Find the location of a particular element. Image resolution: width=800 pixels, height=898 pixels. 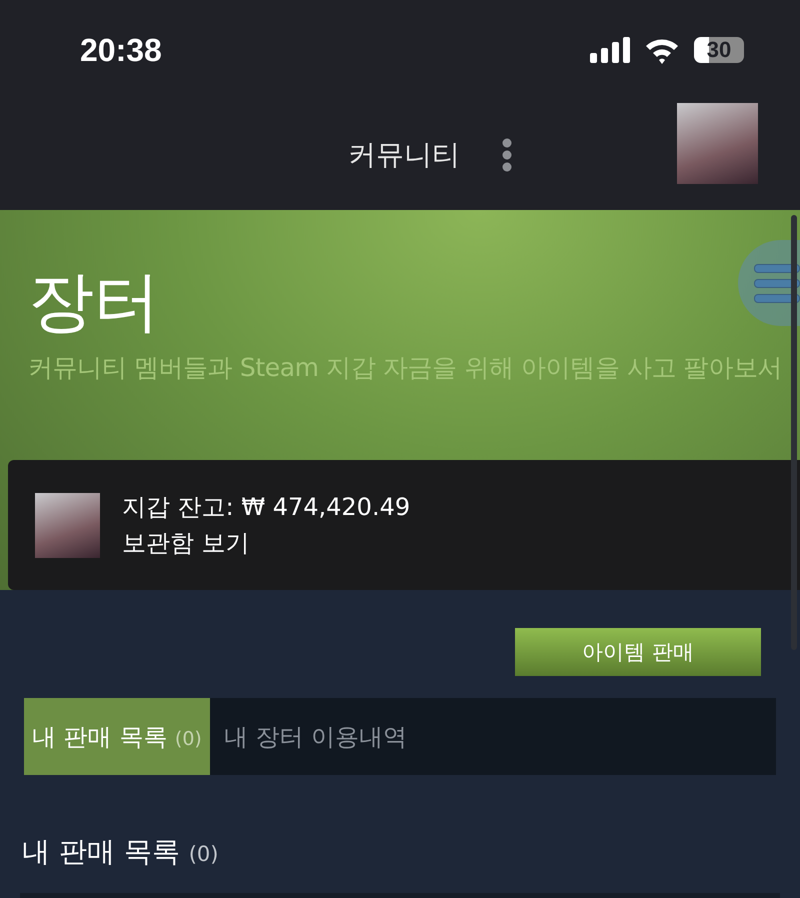

inventory-link: 보관함 보기 is located at coordinates (266, 543).